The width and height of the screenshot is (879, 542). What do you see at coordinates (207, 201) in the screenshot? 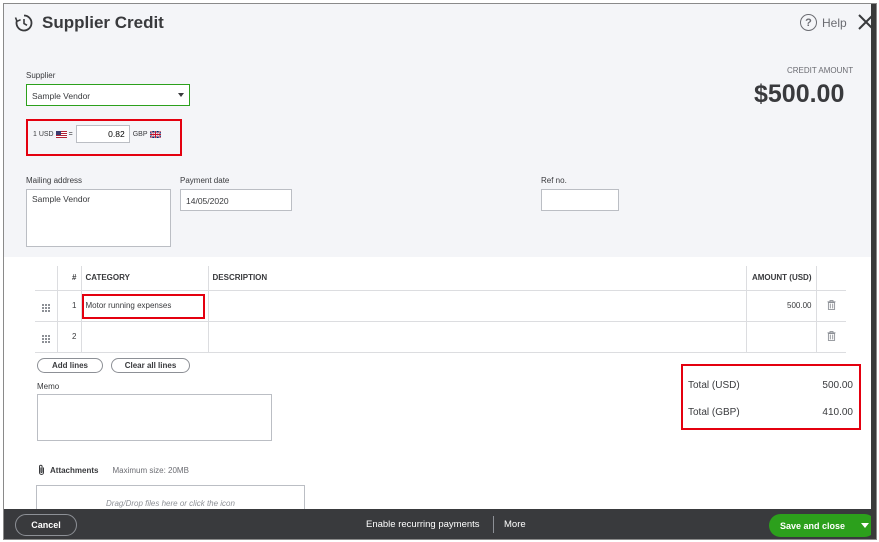
I see `payment-date-value: 14/05/2020` at bounding box center [207, 201].